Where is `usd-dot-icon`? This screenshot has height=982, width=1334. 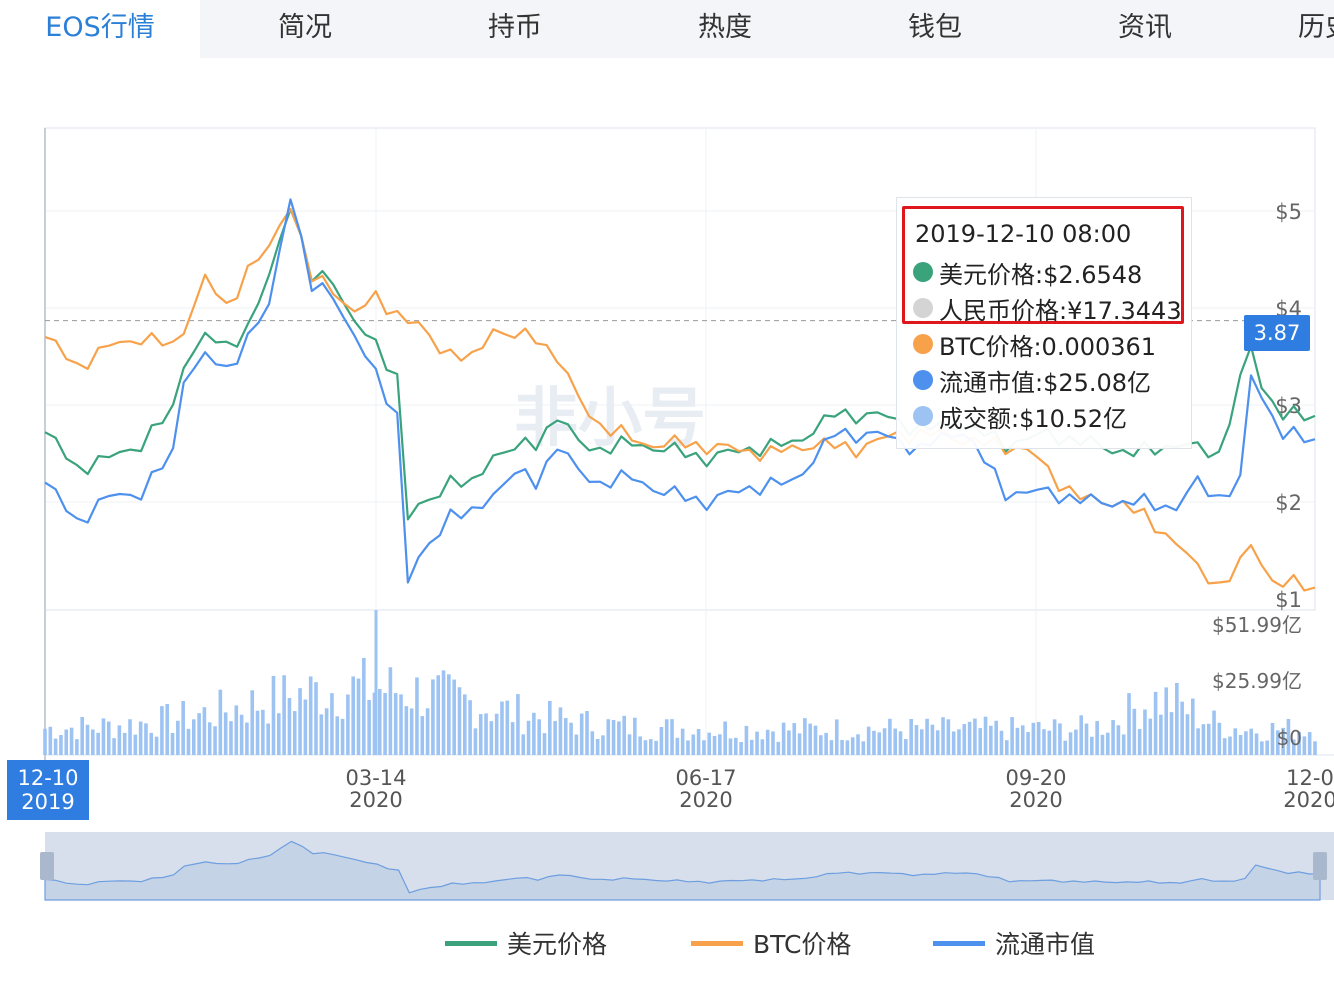 usd-dot-icon is located at coordinates (923, 272).